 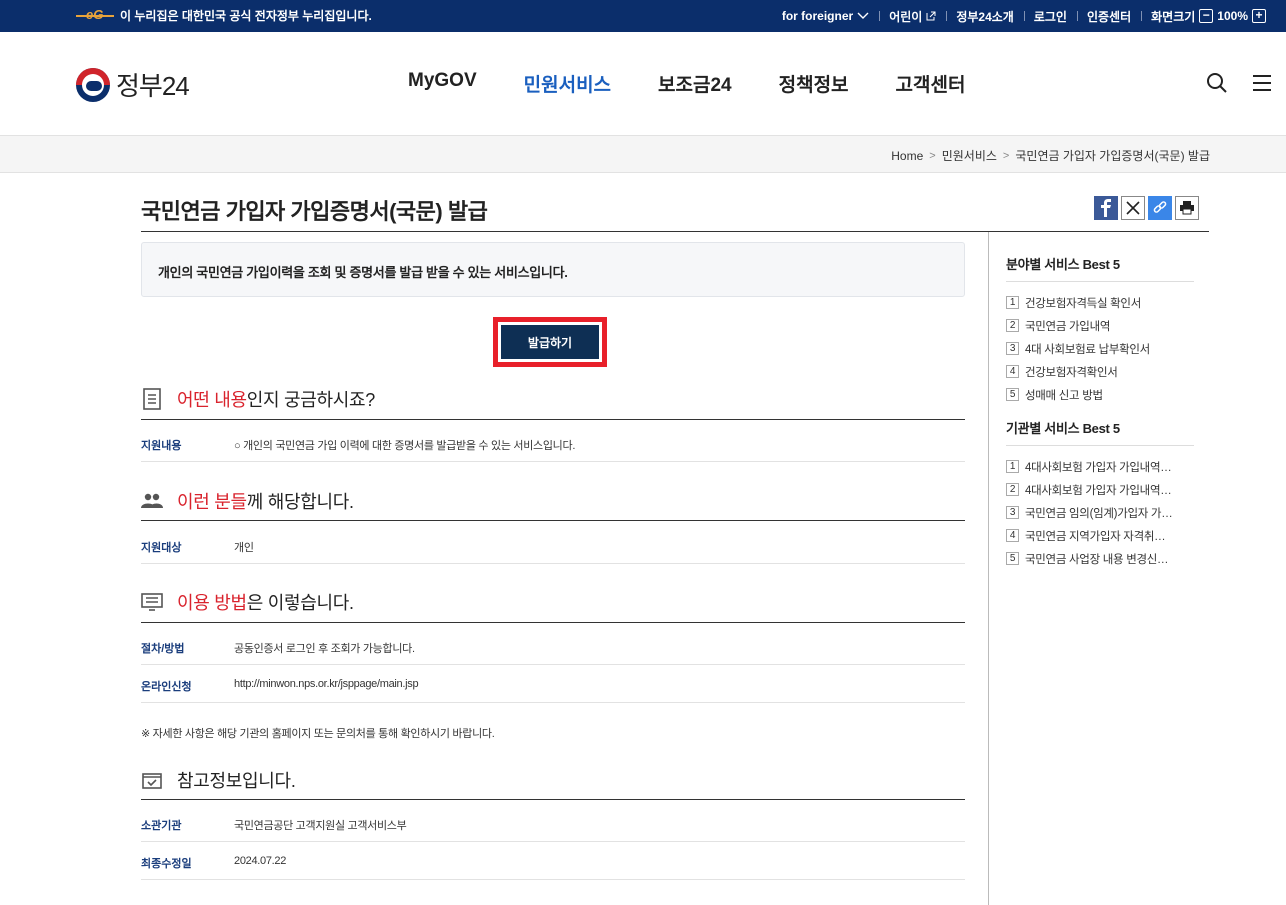 What do you see at coordinates (814, 83) in the screenshot?
I see `nav-policy-info: 정책정보` at bounding box center [814, 83].